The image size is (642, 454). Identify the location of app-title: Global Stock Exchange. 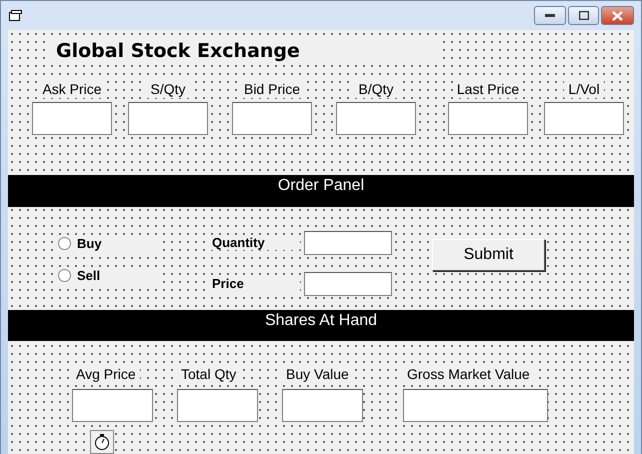
(243, 51).